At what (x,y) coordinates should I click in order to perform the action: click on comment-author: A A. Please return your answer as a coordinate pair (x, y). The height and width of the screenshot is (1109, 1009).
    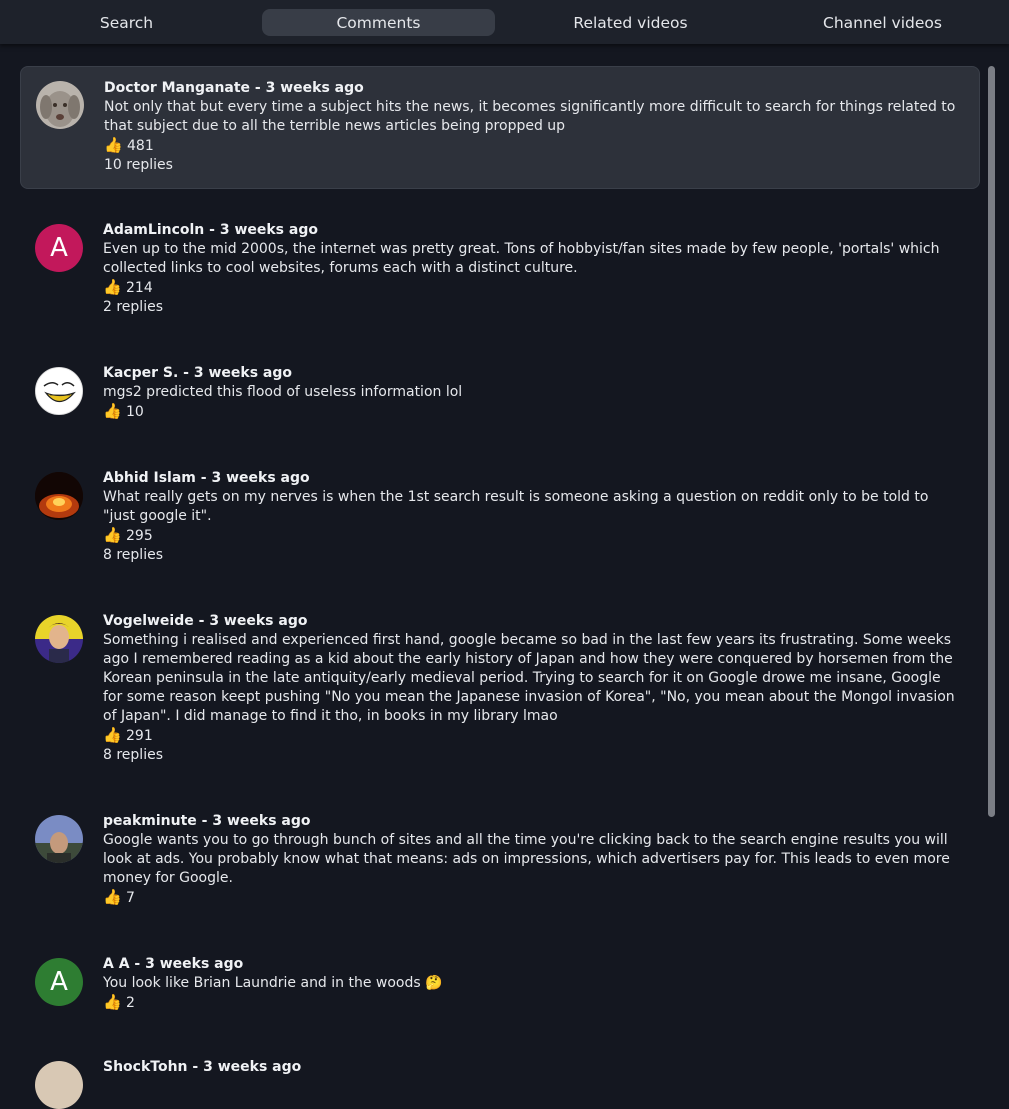
    Looking at the image, I should click on (116, 964).